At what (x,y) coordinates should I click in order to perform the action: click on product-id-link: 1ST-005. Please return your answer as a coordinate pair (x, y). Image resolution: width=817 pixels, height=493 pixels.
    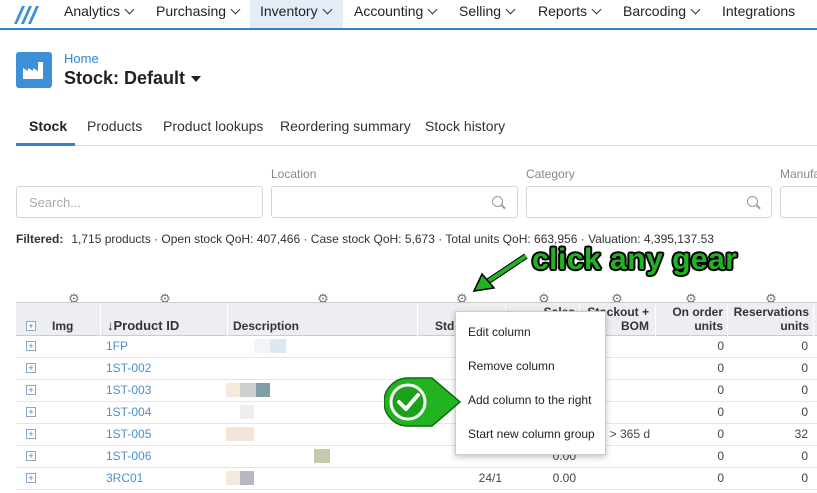
    Looking at the image, I should click on (128, 434).